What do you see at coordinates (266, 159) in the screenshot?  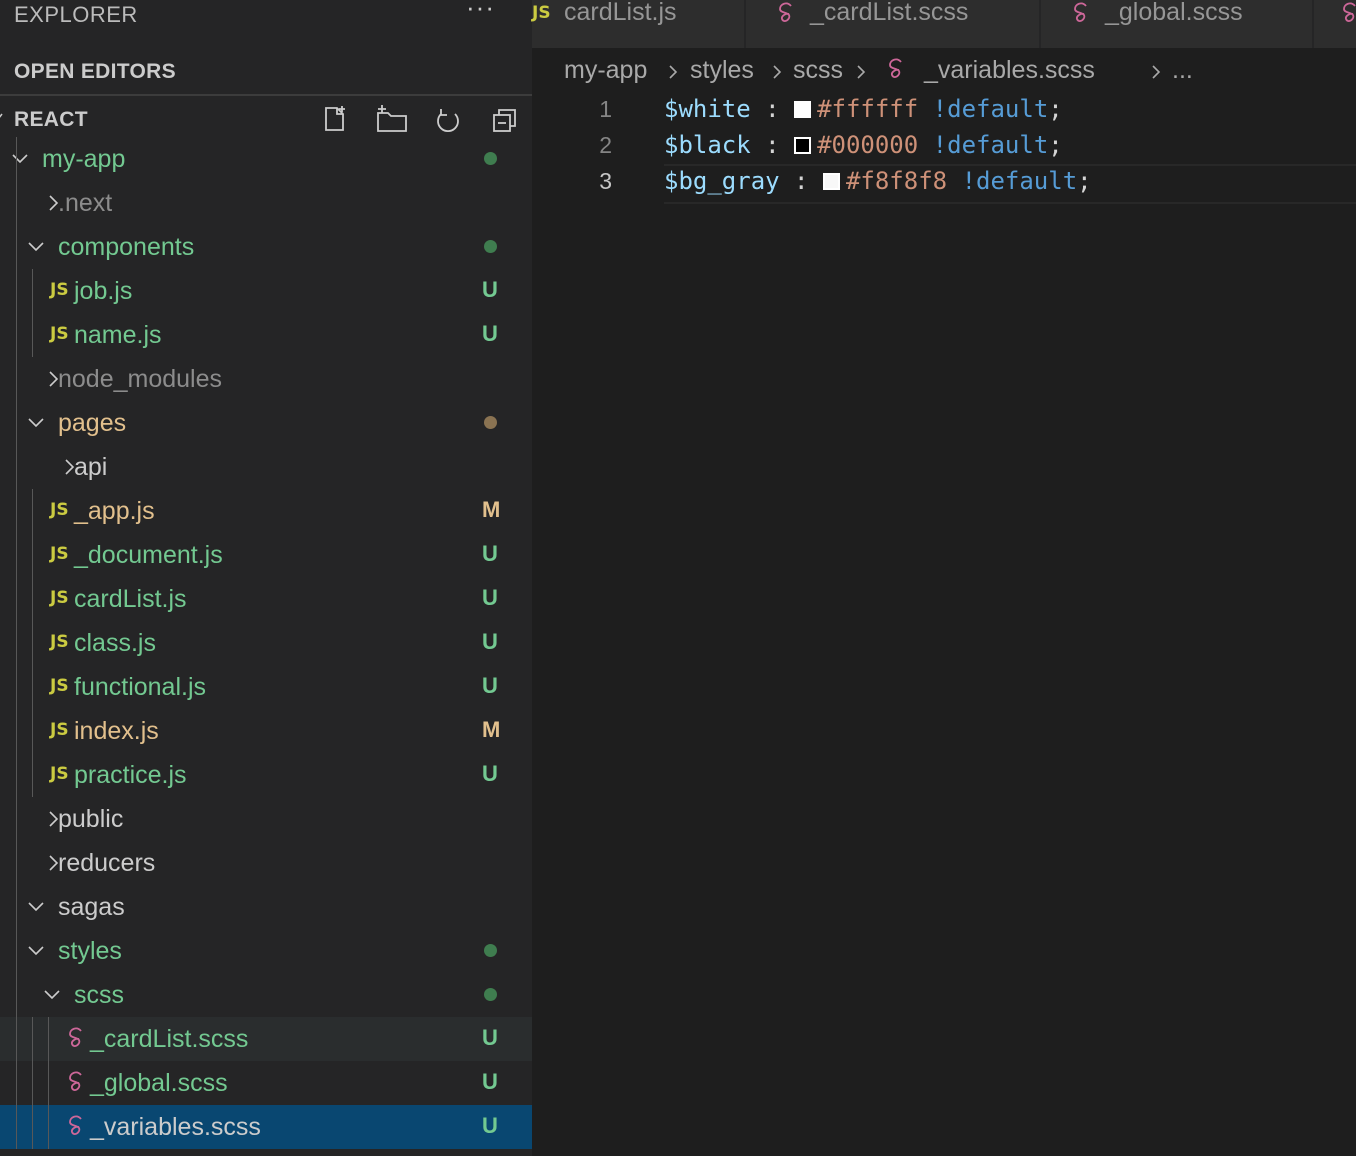 I see `tree-folder: my-app` at bounding box center [266, 159].